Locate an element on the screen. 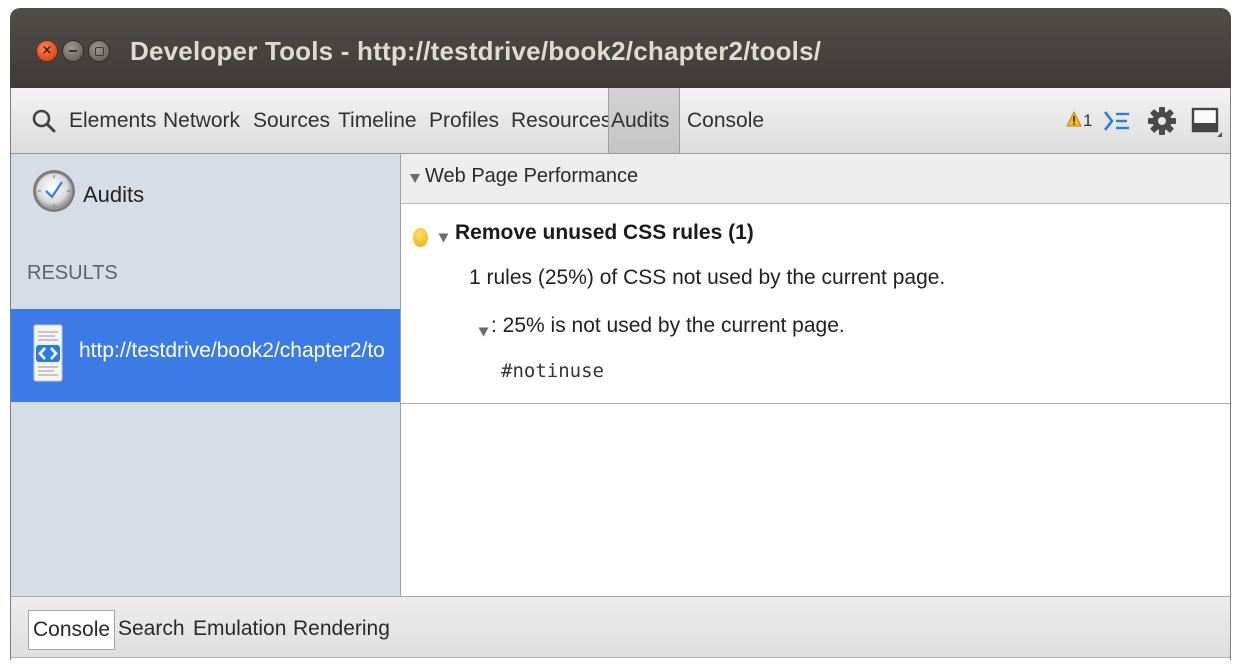  tab-audits: Audits is located at coordinates (644, 120).